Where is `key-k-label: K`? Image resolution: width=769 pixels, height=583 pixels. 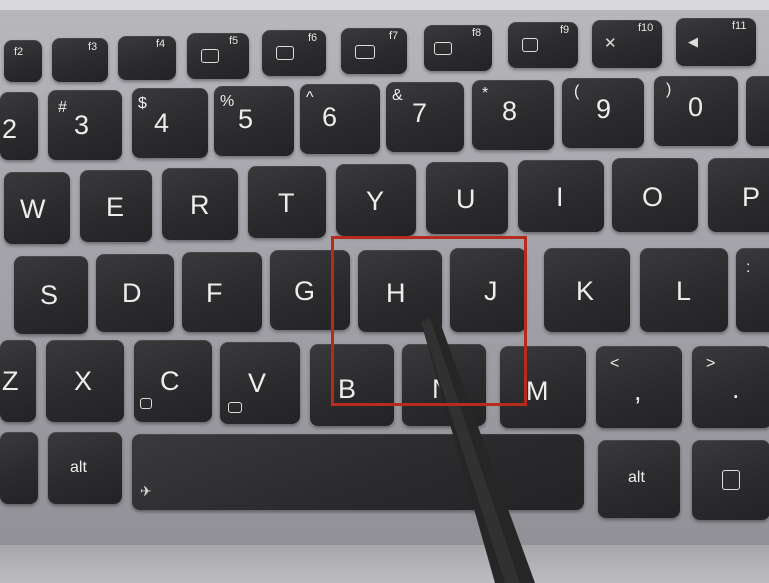 key-k-label: K is located at coordinates (585, 291).